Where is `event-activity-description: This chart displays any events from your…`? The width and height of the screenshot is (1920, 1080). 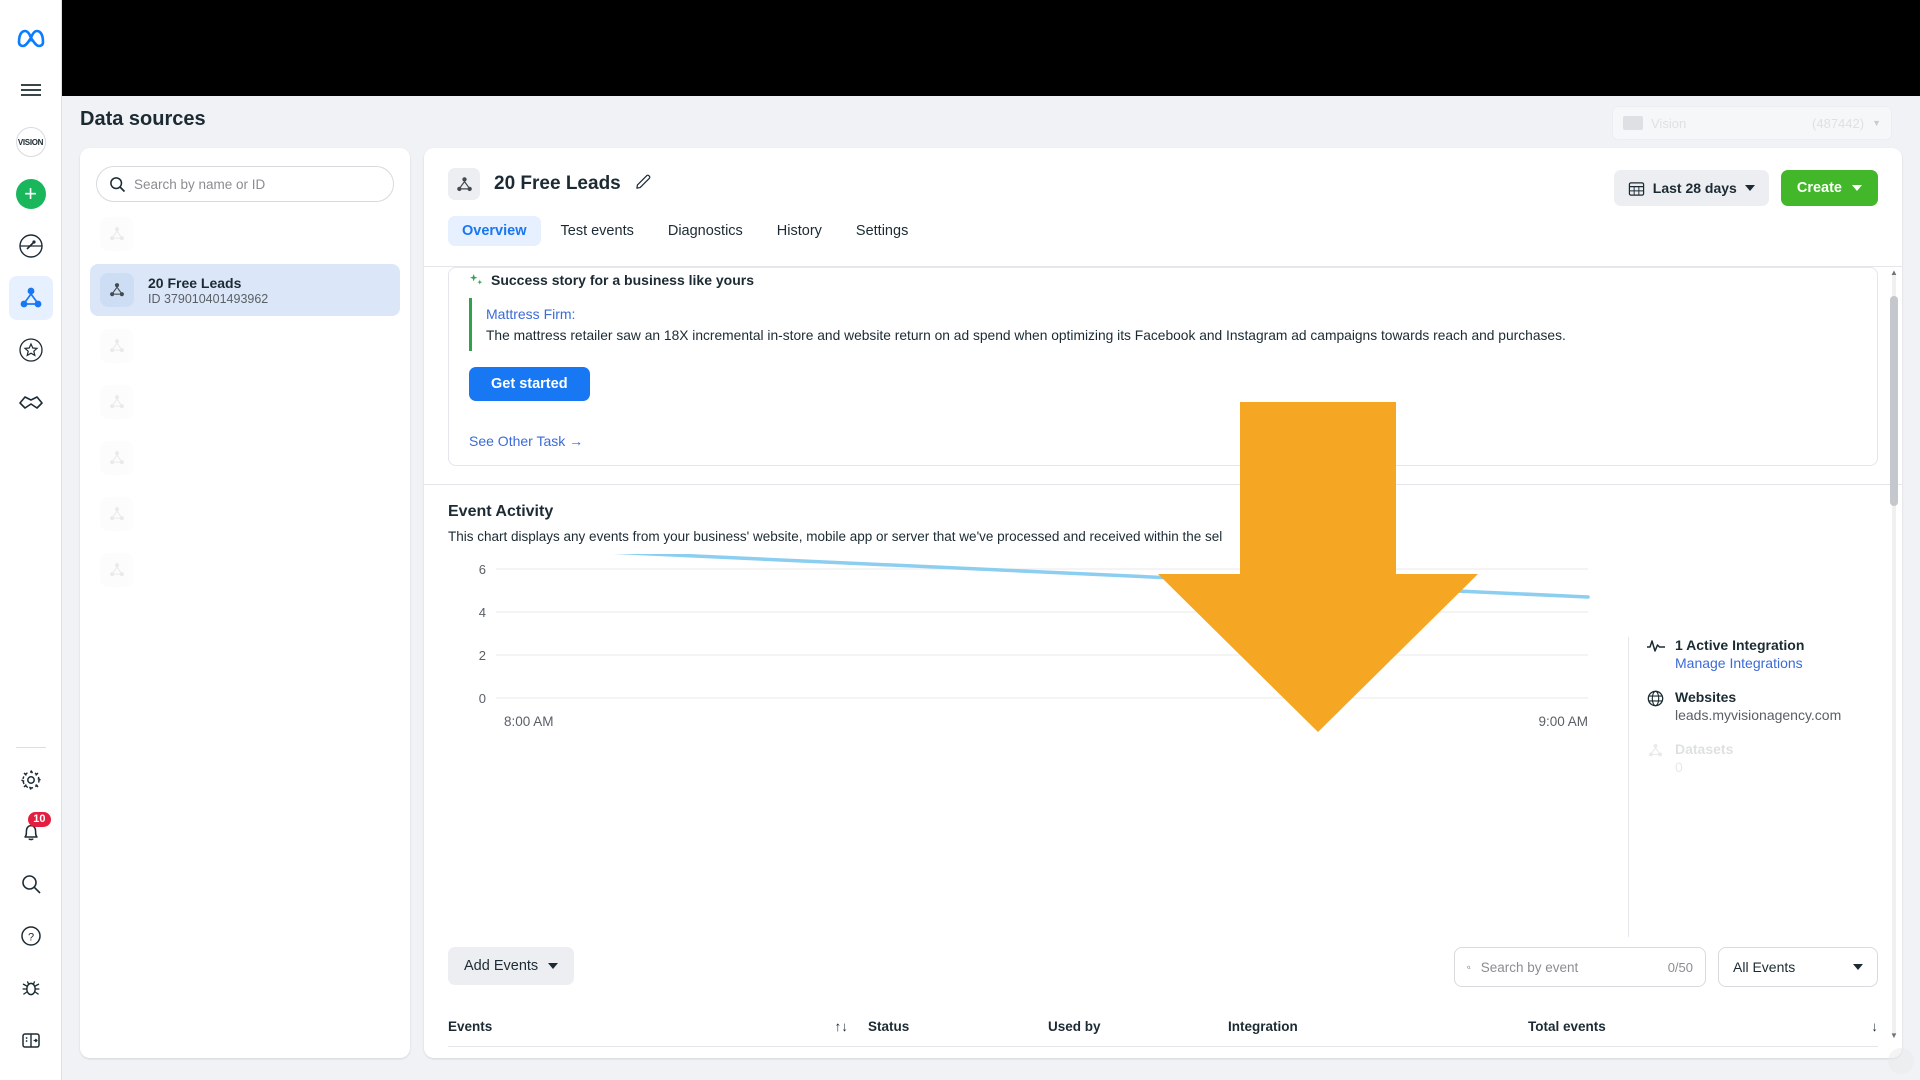
event-activity-description: This chart displays any events from your… is located at coordinates (835, 536).